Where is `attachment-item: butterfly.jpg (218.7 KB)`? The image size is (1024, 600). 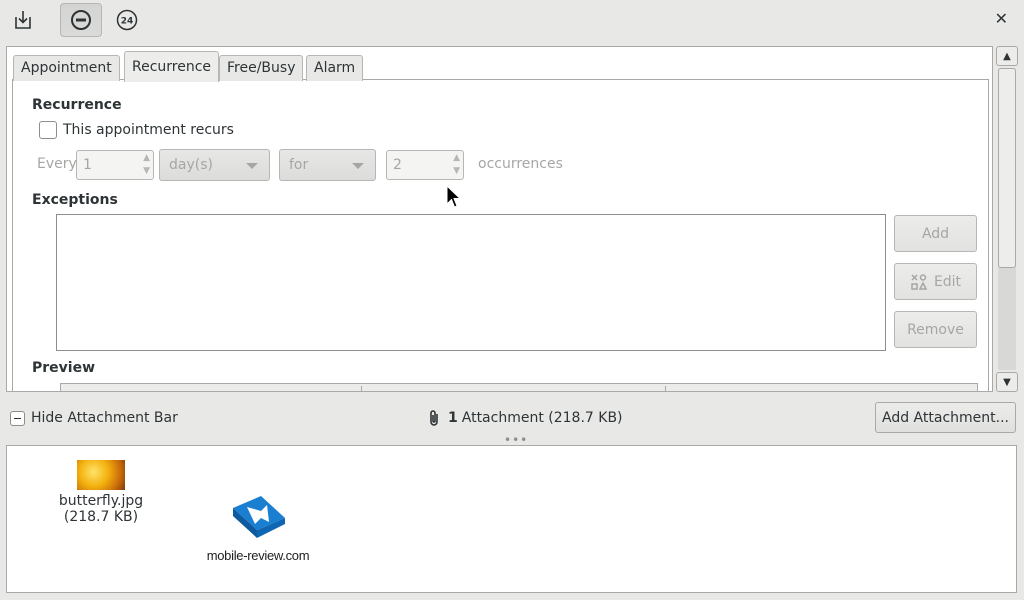 attachment-item: butterfly.jpg (218.7 KB) is located at coordinates (101, 492).